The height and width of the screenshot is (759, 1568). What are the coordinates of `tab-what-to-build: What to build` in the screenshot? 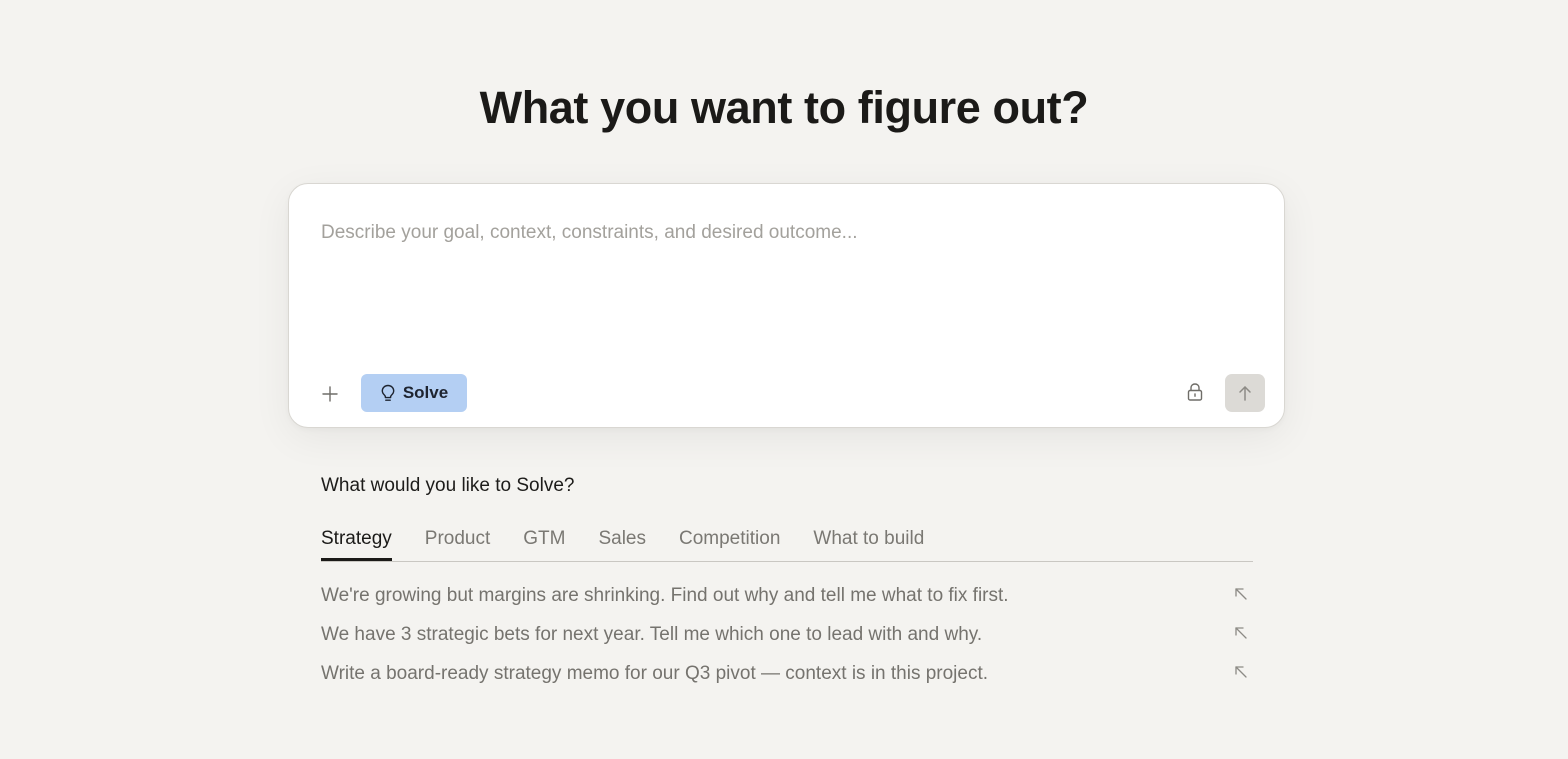 It's located at (868, 544).